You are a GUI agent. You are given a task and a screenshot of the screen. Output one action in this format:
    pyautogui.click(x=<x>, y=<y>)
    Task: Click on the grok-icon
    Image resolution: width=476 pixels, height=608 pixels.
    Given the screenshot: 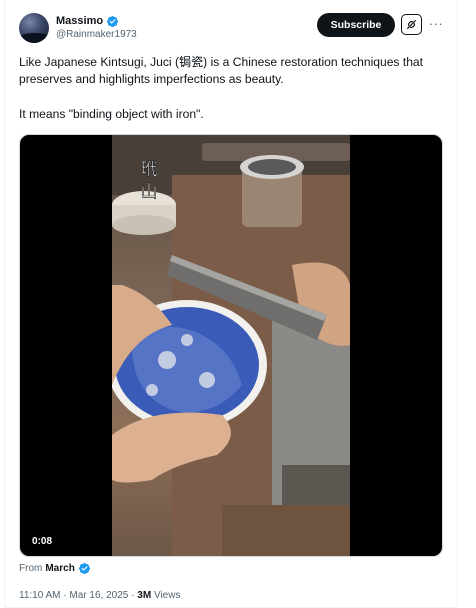 What is the action you would take?
    pyautogui.click(x=411, y=24)
    